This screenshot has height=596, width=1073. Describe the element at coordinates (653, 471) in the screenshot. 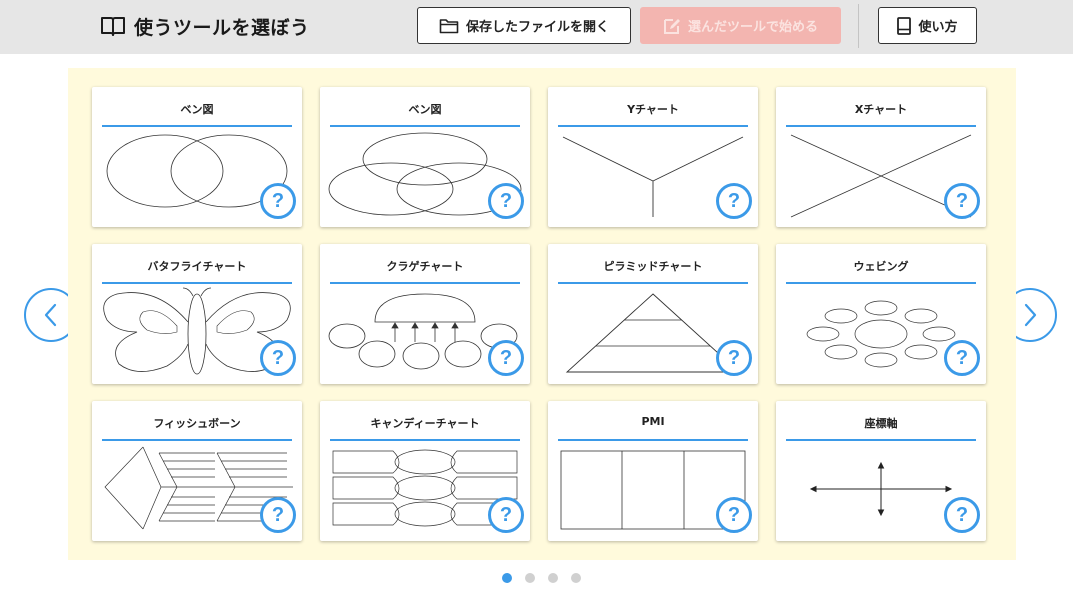

I see `tool-card-pmi: PMI ?` at that location.